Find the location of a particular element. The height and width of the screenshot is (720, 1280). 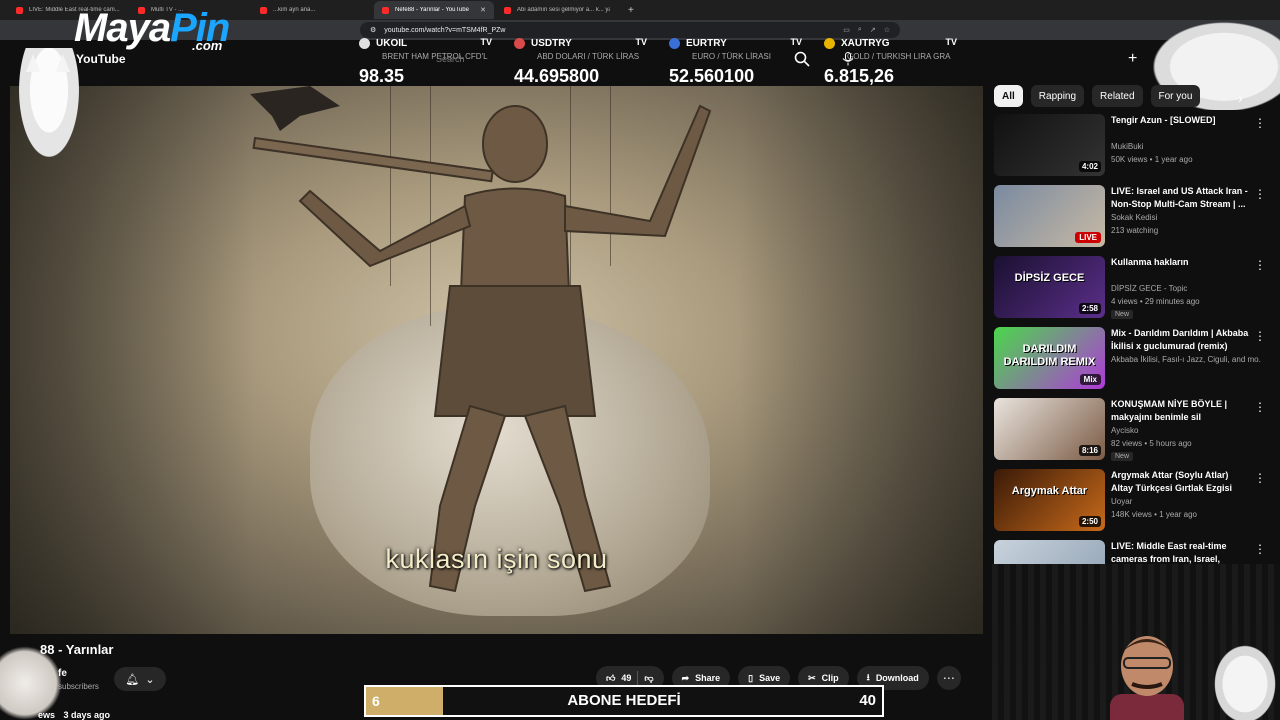

tab-label: Nefe88 - Yarınlar - YouTube is located at coordinates (432, 10).